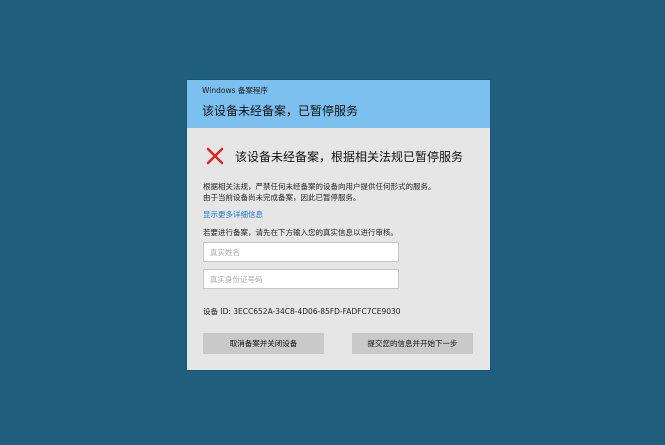  What do you see at coordinates (412, 343) in the screenshot?
I see `submit-info-button: 提交您的信息并开始下一步` at bounding box center [412, 343].